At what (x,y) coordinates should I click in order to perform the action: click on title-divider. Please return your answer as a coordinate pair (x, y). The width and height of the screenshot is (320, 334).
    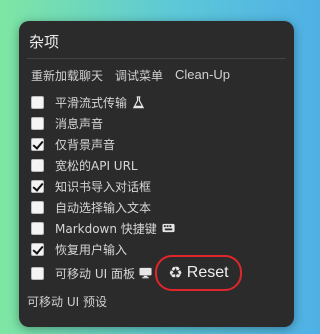
    Looking at the image, I should click on (156, 58).